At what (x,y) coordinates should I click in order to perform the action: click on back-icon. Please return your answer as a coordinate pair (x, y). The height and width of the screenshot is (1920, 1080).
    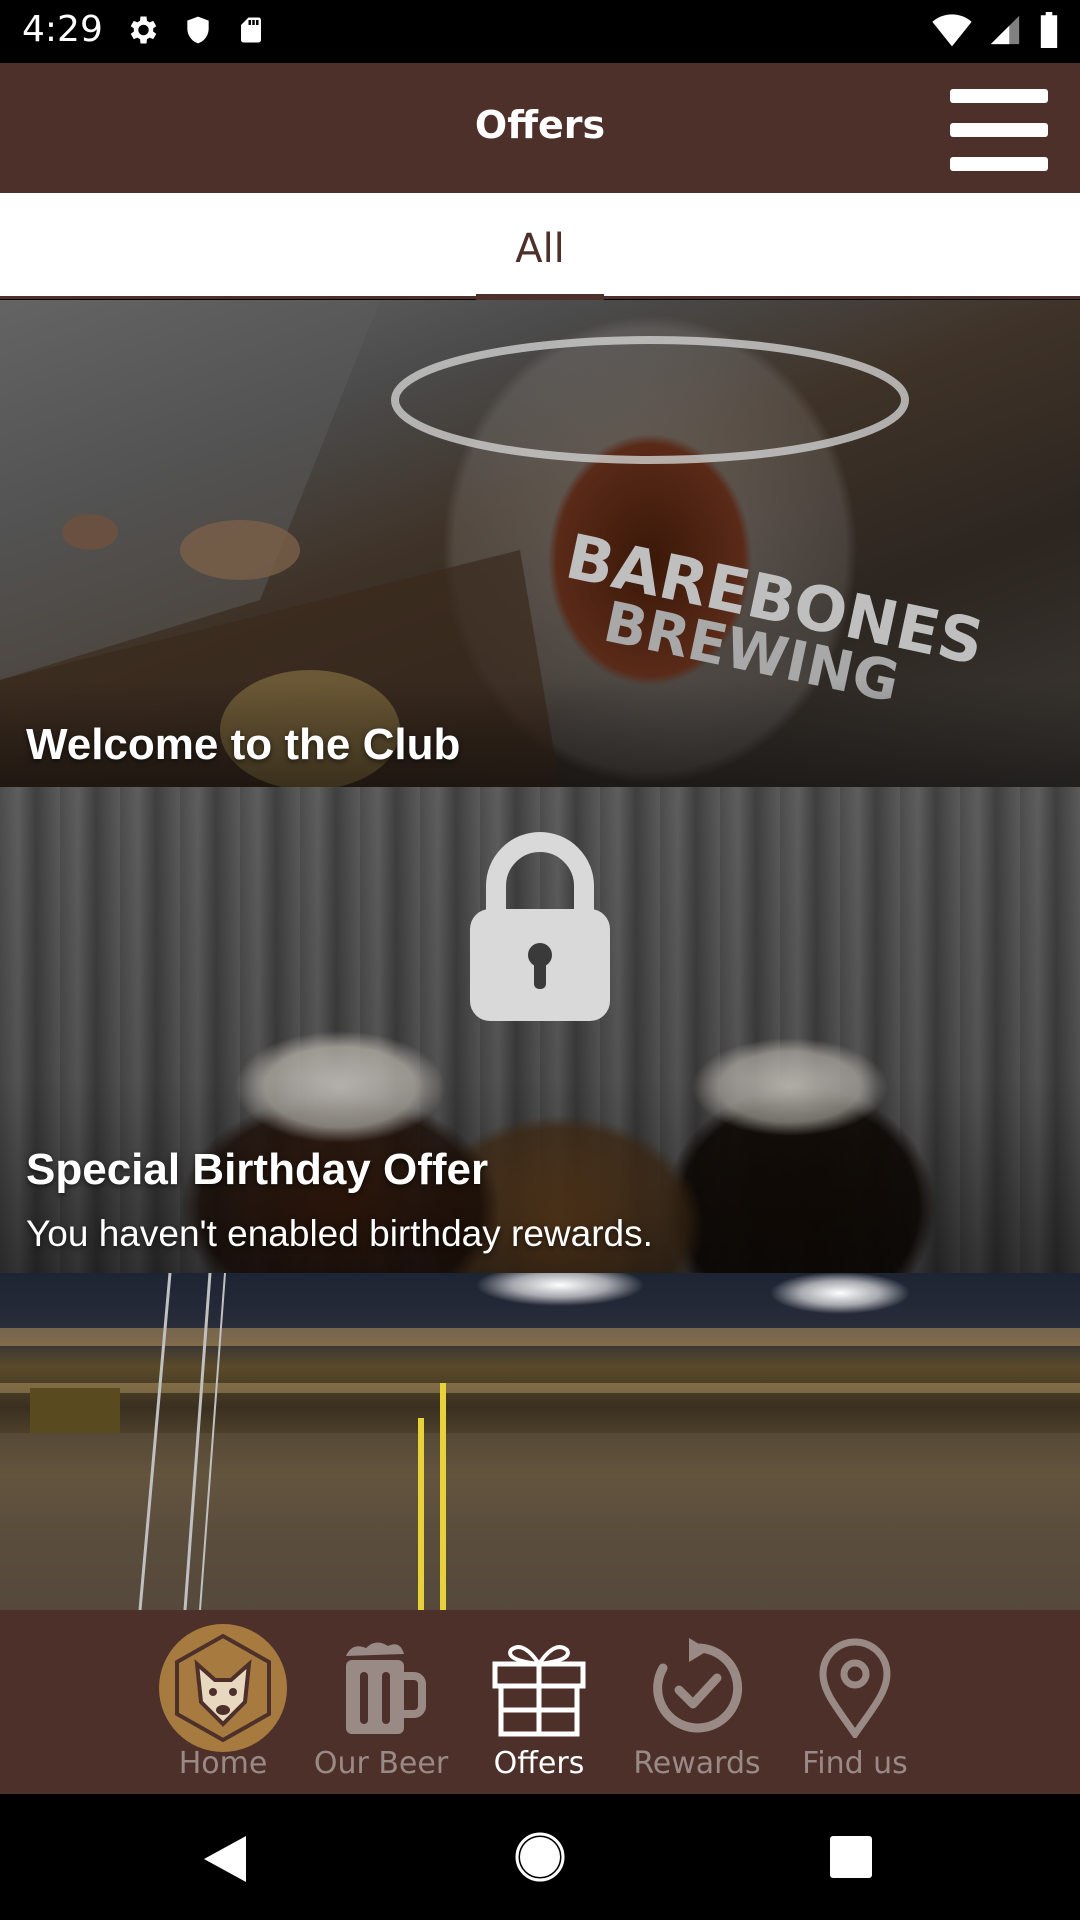
    Looking at the image, I should click on (225, 1859).